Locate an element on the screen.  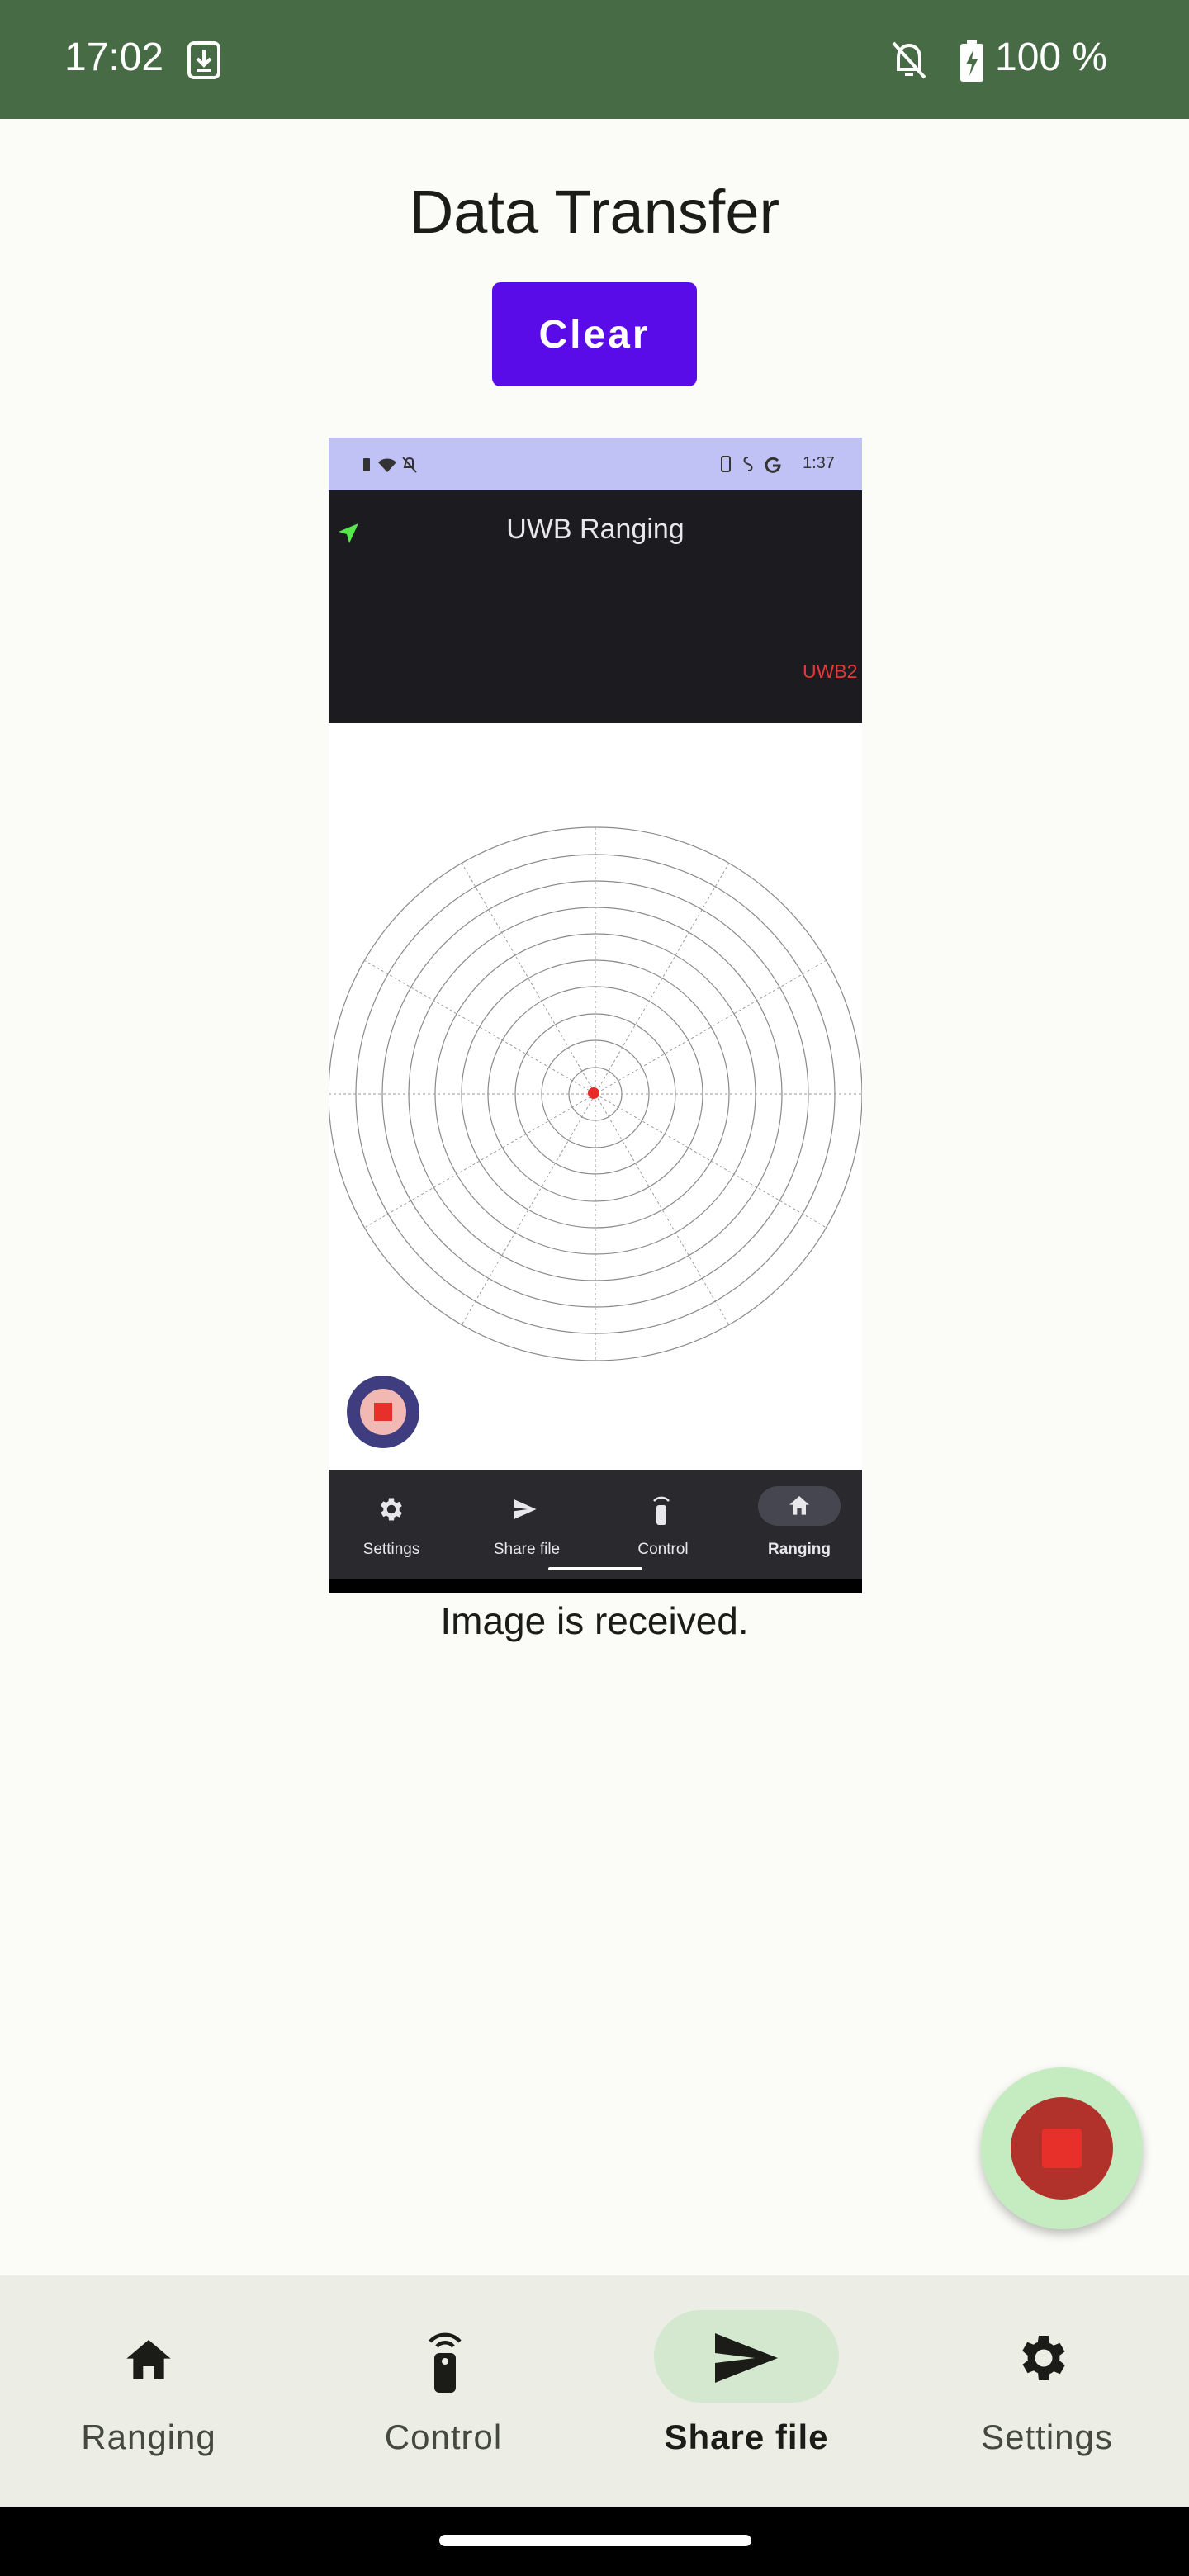
image-send-icon is located at coordinates (525, 1509).